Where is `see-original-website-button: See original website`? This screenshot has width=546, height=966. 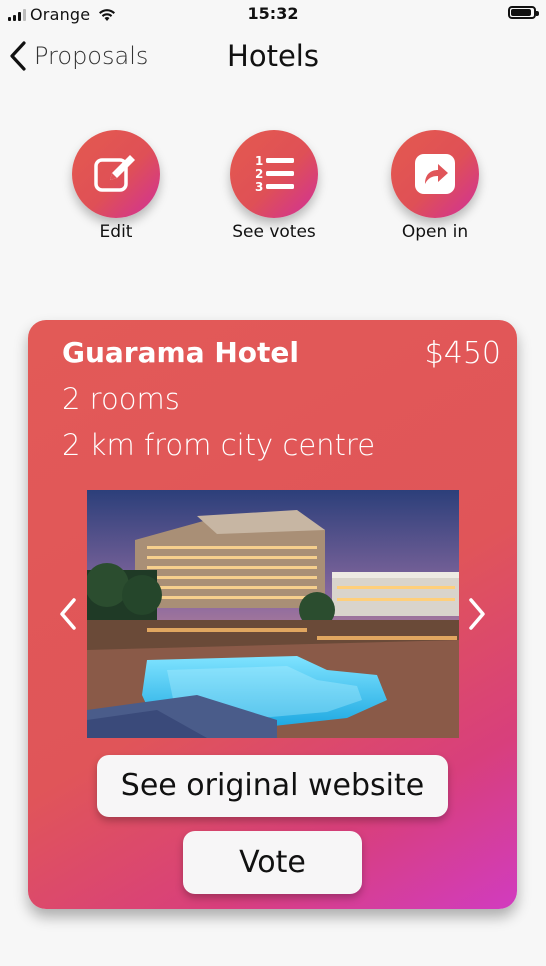
see-original-website-button: See original website is located at coordinates (272, 786).